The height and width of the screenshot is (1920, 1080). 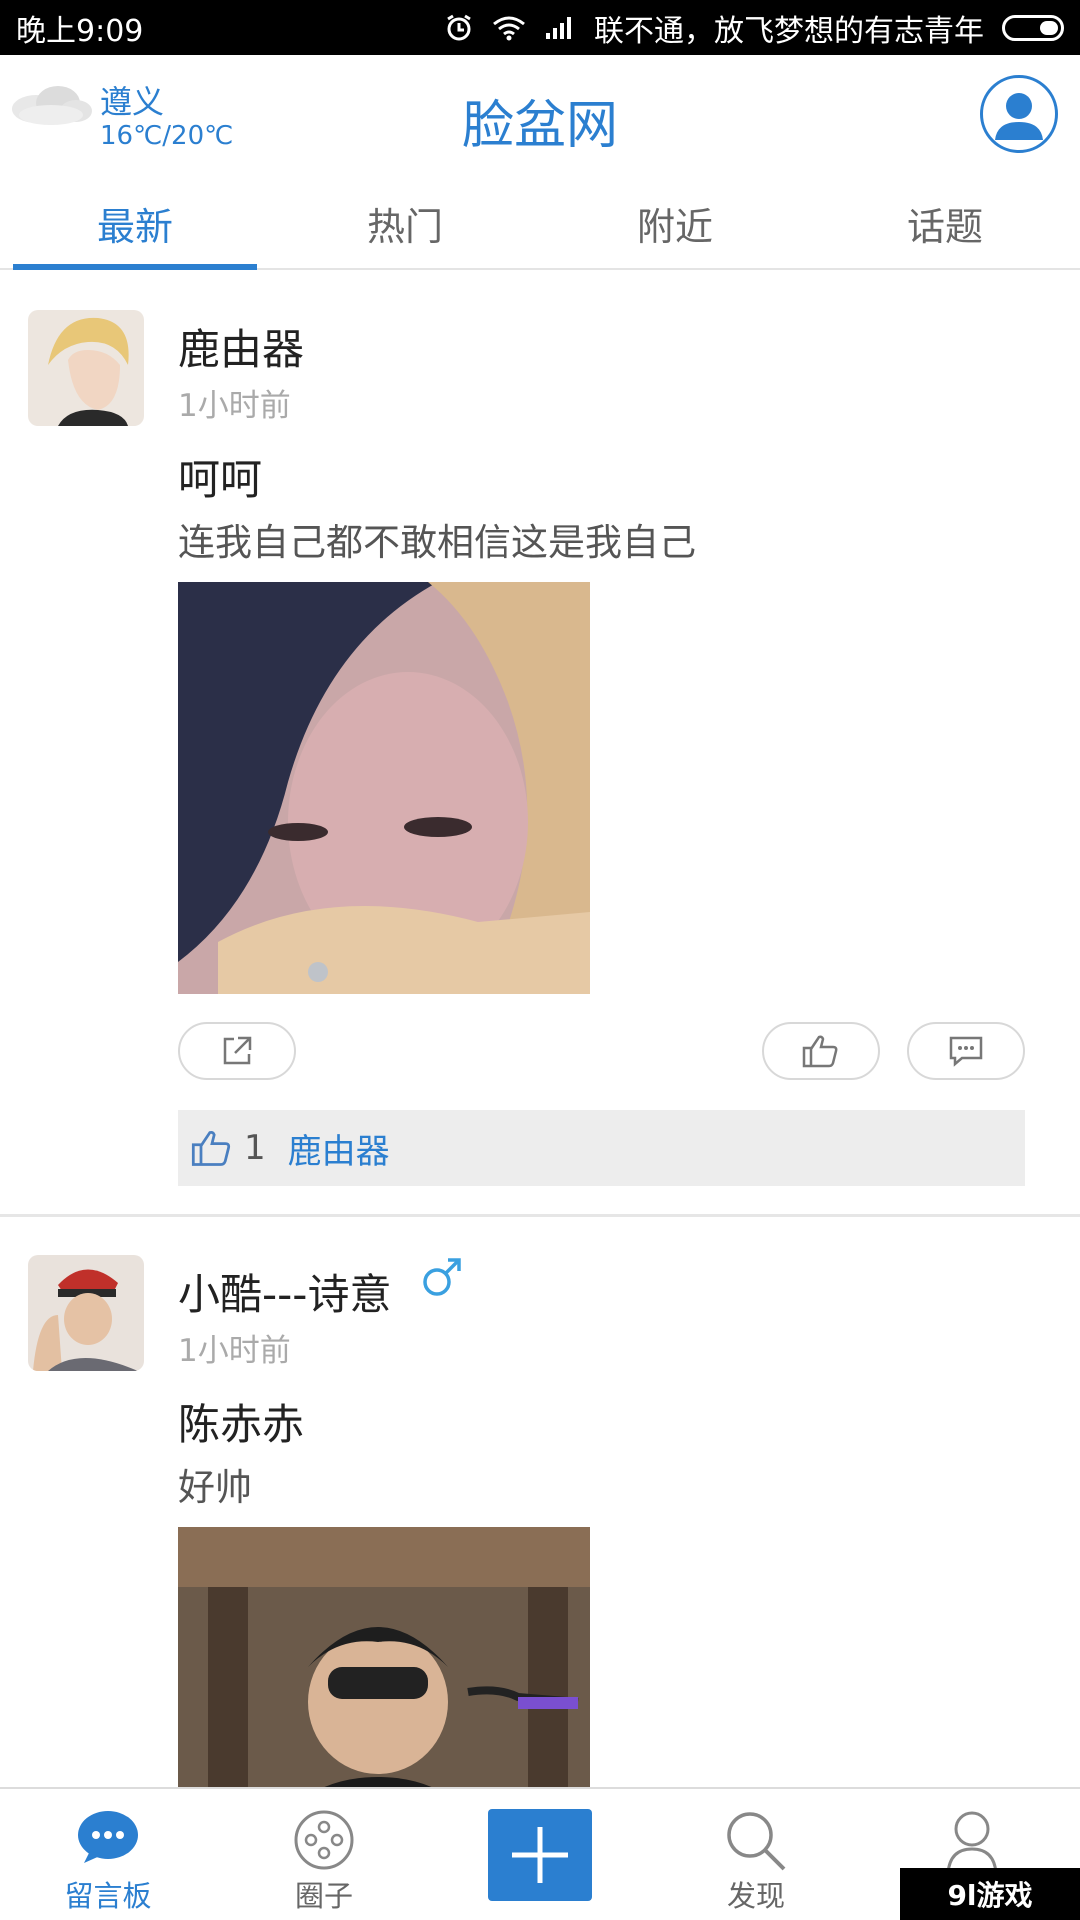 I want to click on app-header: 遵义 16℃/20℃ 脸盆网, so click(x=540, y=117).